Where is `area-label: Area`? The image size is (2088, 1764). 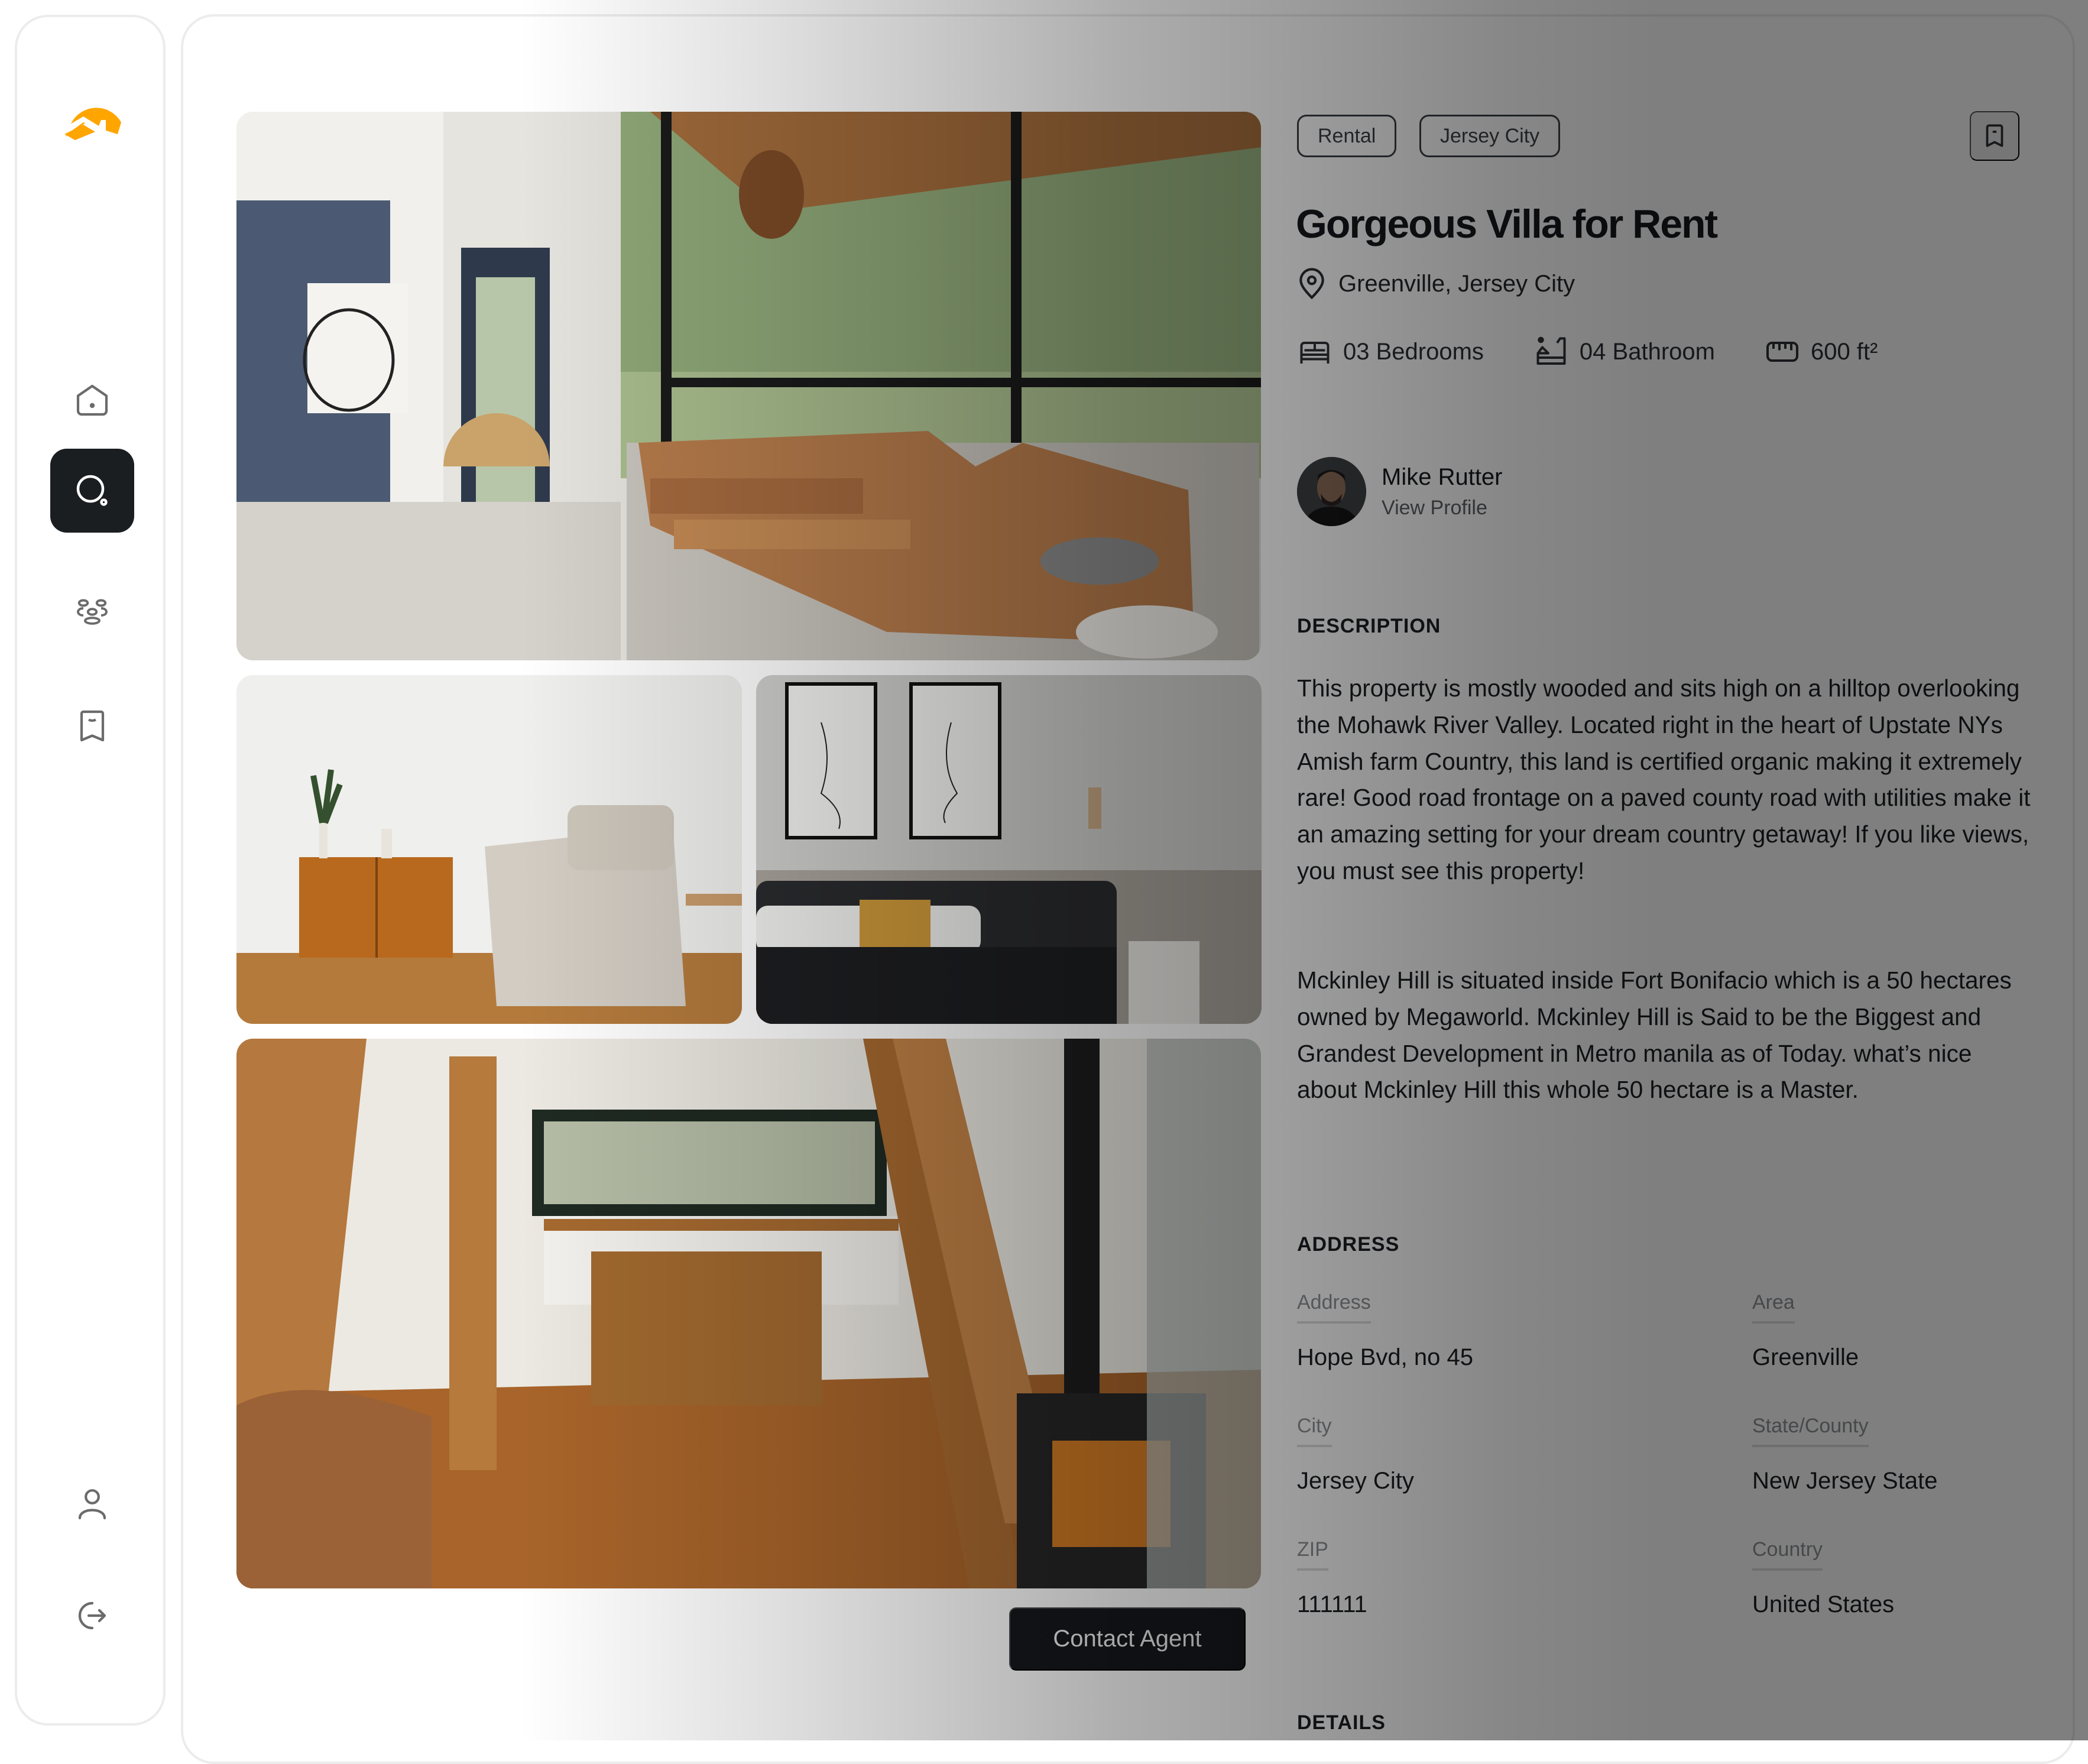 area-label: Area is located at coordinates (1774, 1307).